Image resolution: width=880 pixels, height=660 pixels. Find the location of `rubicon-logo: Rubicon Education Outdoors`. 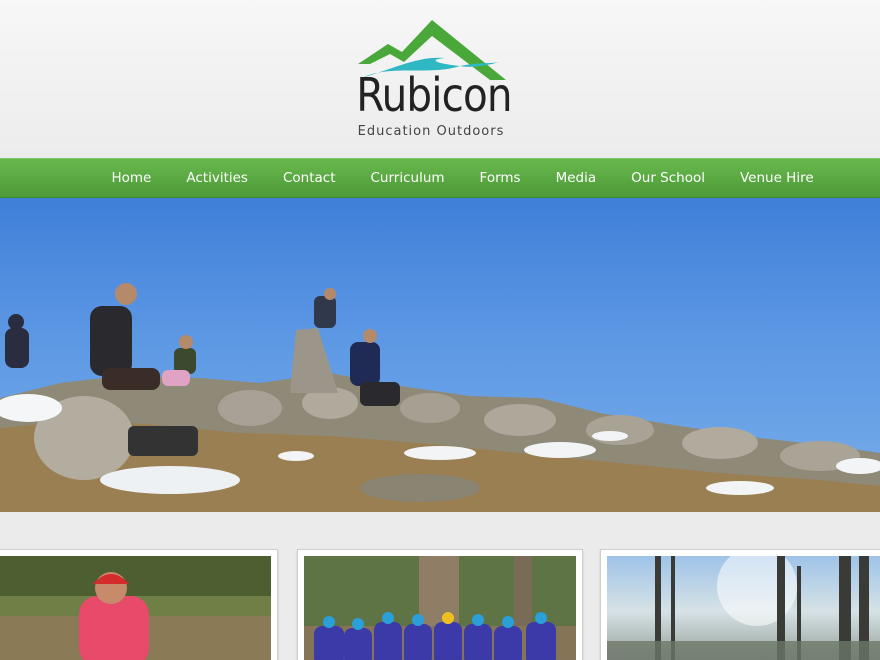

rubicon-logo: Rubicon Education Outdoors is located at coordinates (430, 80).